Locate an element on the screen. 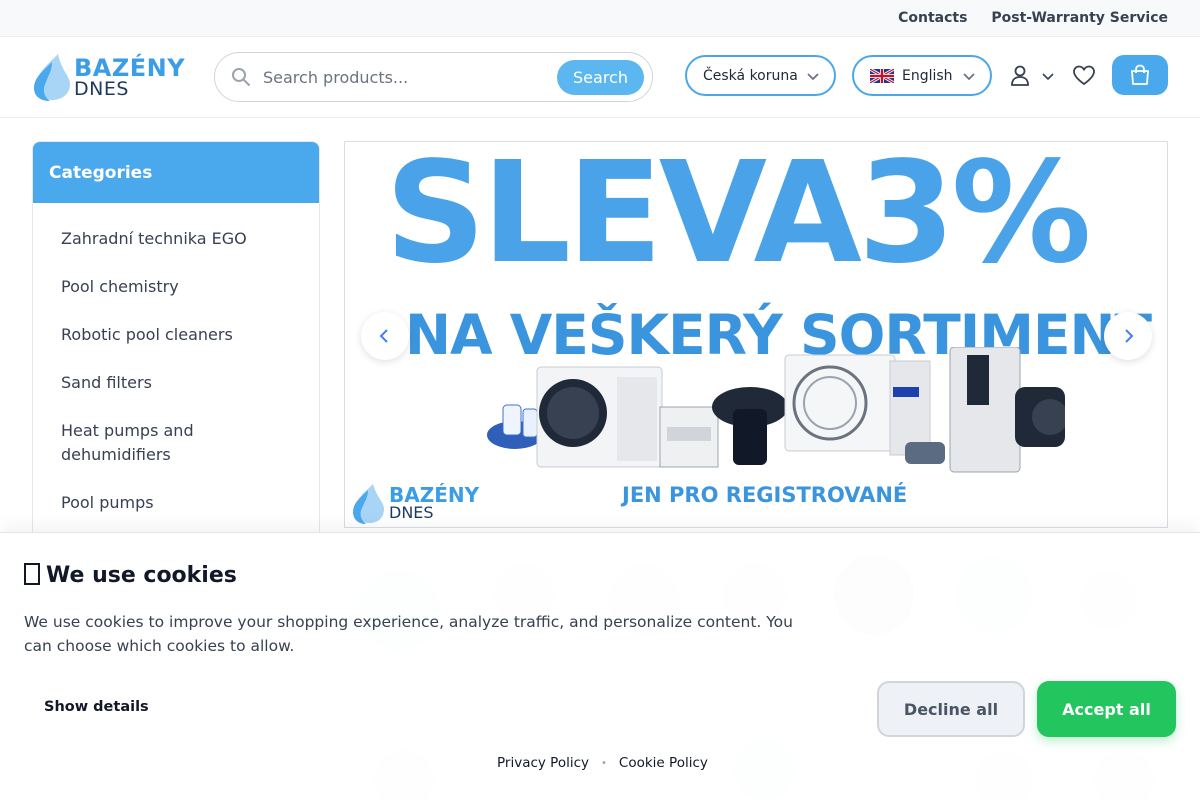 The height and width of the screenshot is (800, 1200). banner-footnote: JEN PRO REGISTROVANÉ is located at coordinates (765, 495).